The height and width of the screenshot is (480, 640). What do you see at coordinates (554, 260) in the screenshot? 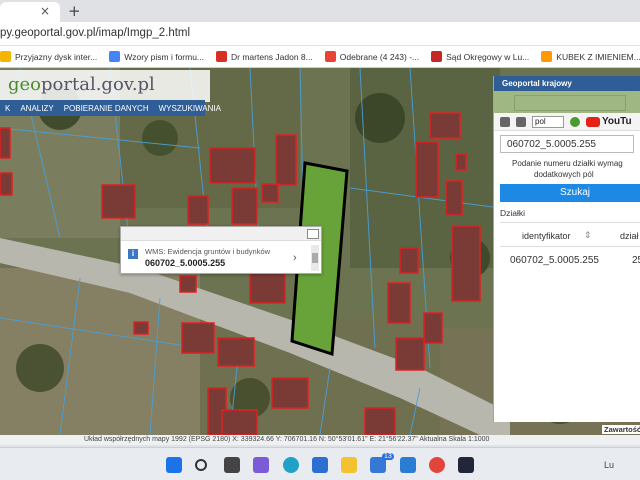
I see `row-identifier: 060702_5.0005.255` at bounding box center [554, 260].